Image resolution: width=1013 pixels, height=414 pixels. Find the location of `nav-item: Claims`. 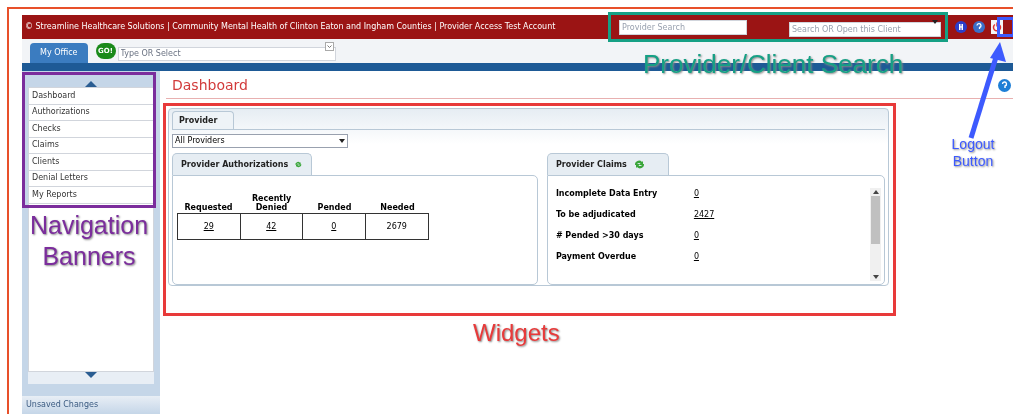

nav-item: Claims is located at coordinates (91, 145).